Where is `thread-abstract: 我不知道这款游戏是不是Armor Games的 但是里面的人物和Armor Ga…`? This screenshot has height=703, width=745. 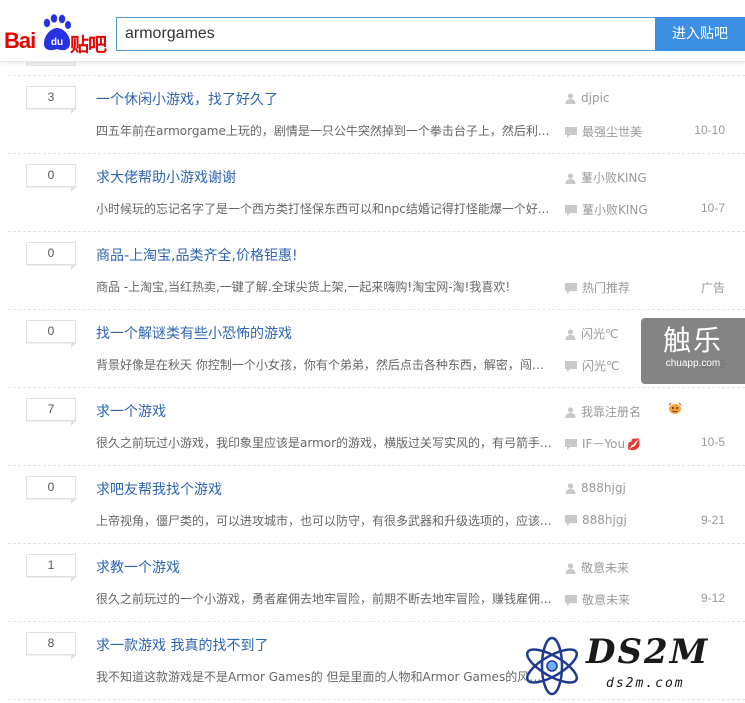 thread-abstract: 我不知道这款游戏是不是Armor Games的 但是里面的人物和Armor Ga… is located at coordinates (324, 677).